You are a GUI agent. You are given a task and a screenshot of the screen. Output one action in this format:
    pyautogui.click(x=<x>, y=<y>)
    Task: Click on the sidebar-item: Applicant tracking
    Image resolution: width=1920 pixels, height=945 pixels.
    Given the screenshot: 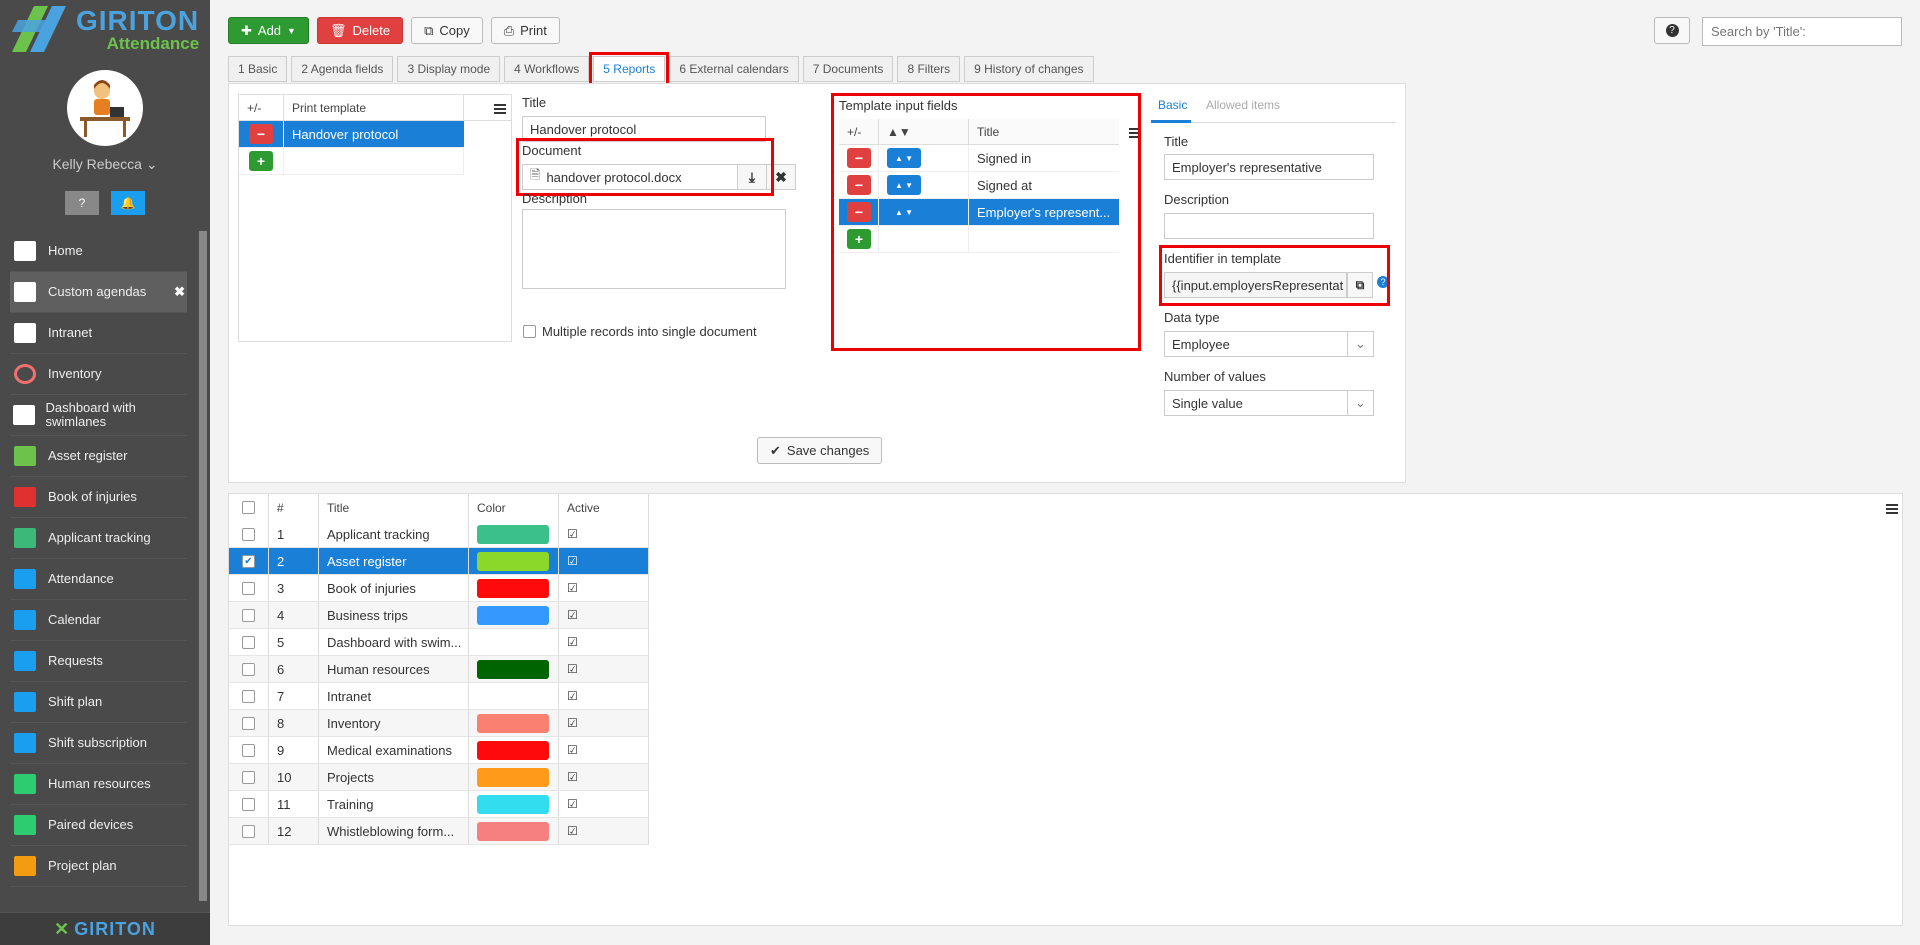 What is the action you would take?
    pyautogui.click(x=98, y=538)
    